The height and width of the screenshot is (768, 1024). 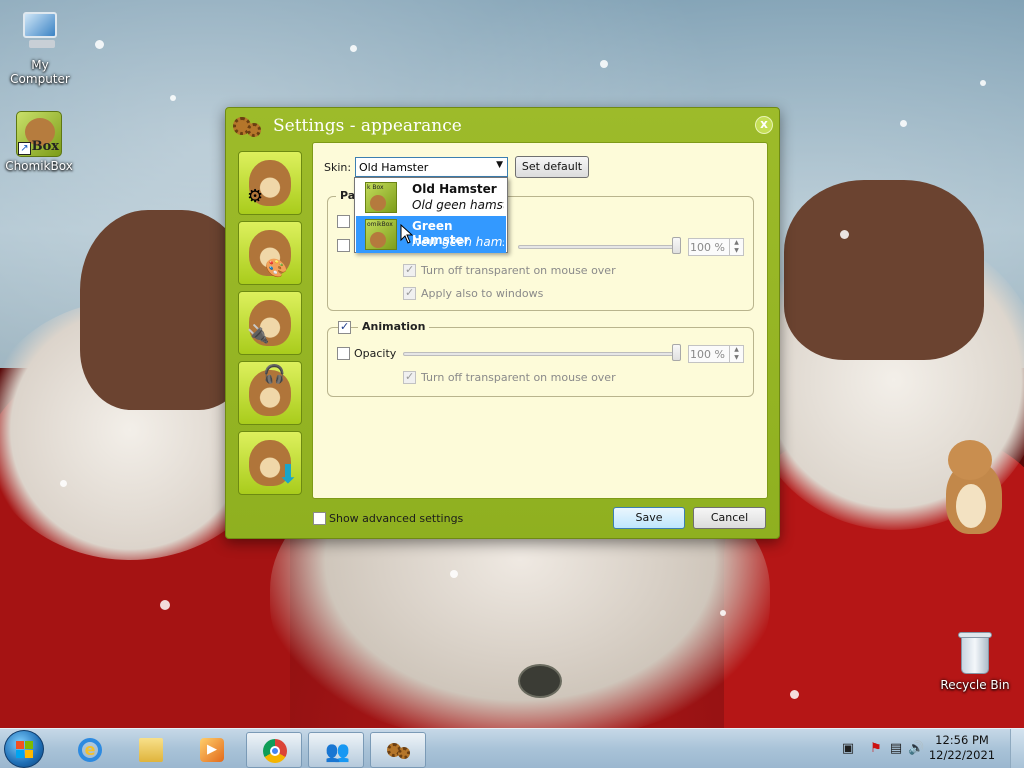 I want to click on desktop-icon-label: My Computer, so click(x=40, y=72).